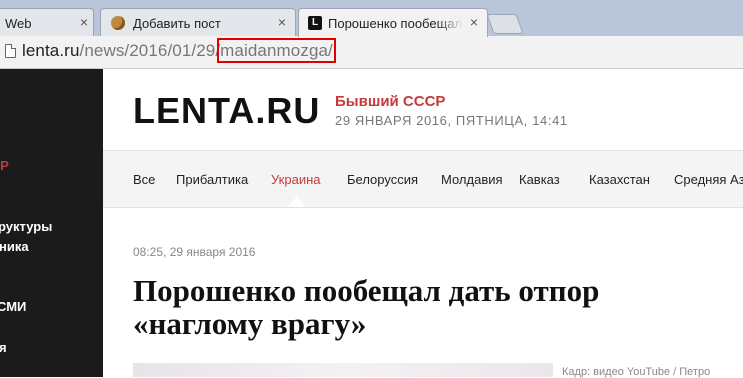 The height and width of the screenshot is (378, 743). I want to click on lenta-favicon-icon: L, so click(315, 23).